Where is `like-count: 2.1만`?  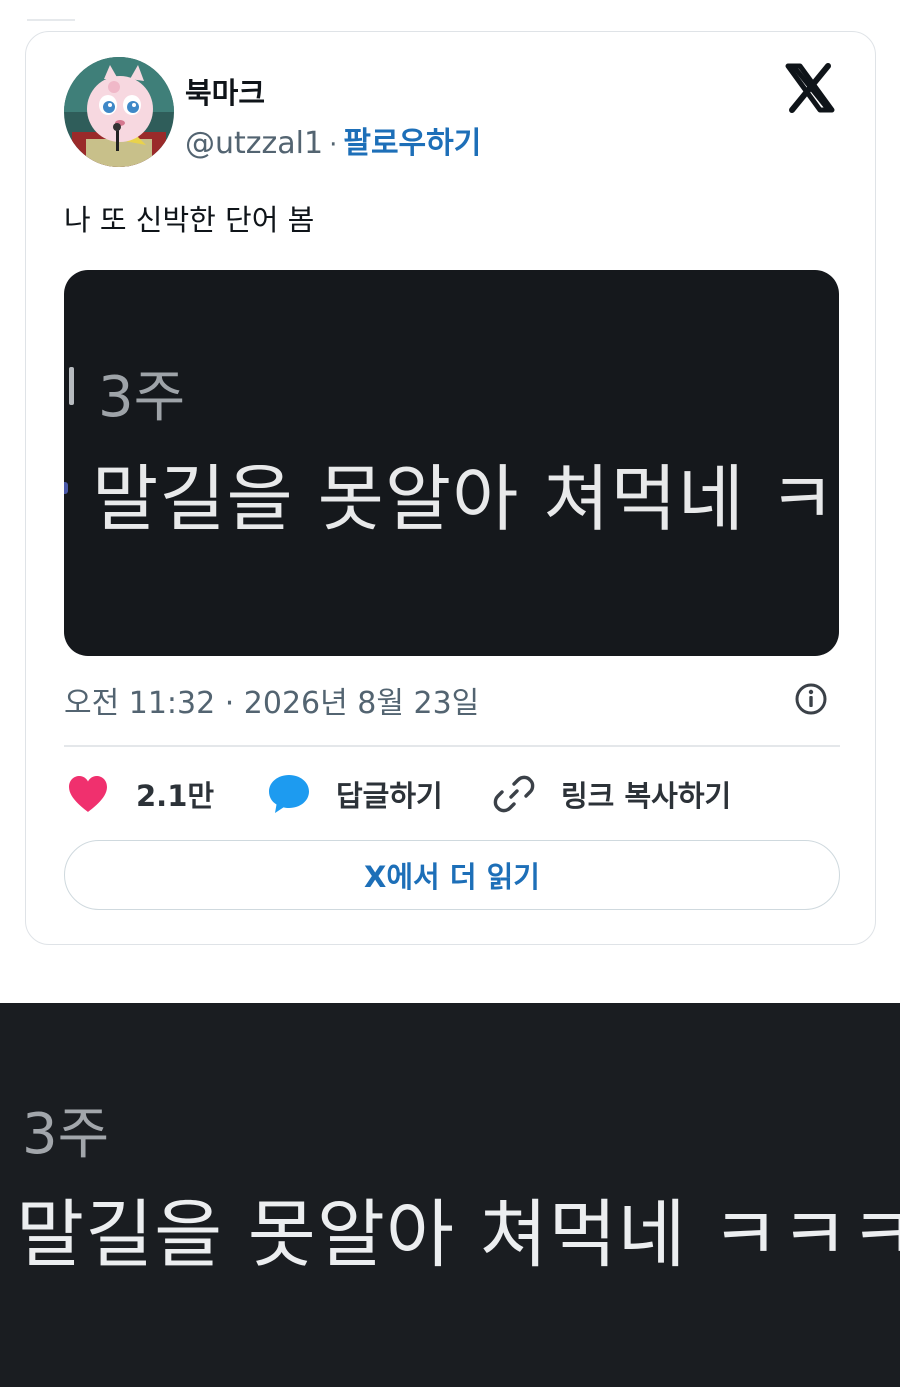
like-count: 2.1만 is located at coordinates (175, 796).